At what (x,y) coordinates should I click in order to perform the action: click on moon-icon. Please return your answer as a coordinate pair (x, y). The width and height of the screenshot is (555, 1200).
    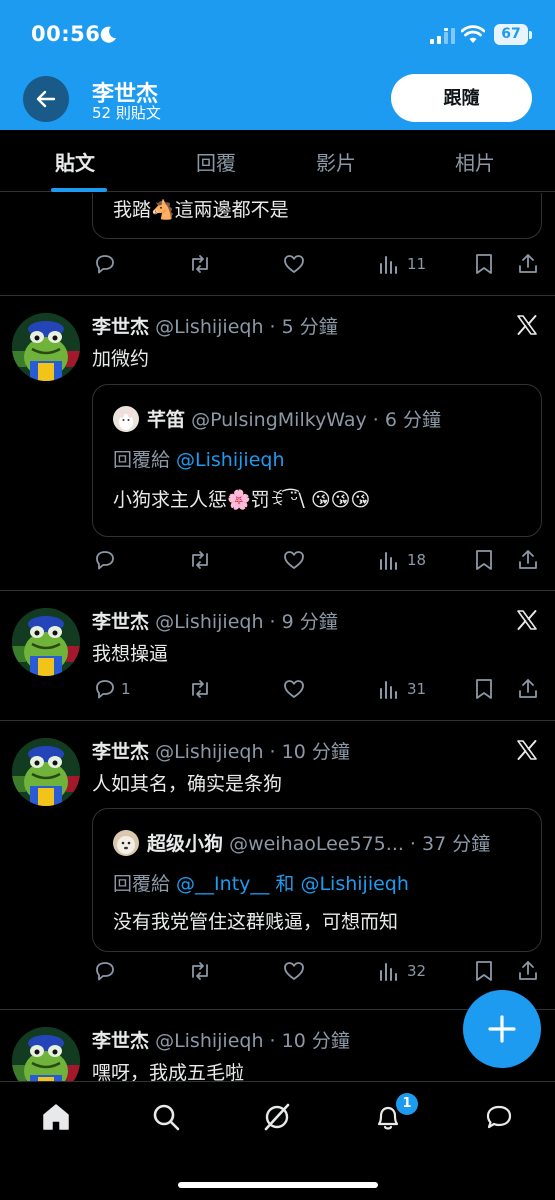
    Looking at the image, I should click on (108, 34).